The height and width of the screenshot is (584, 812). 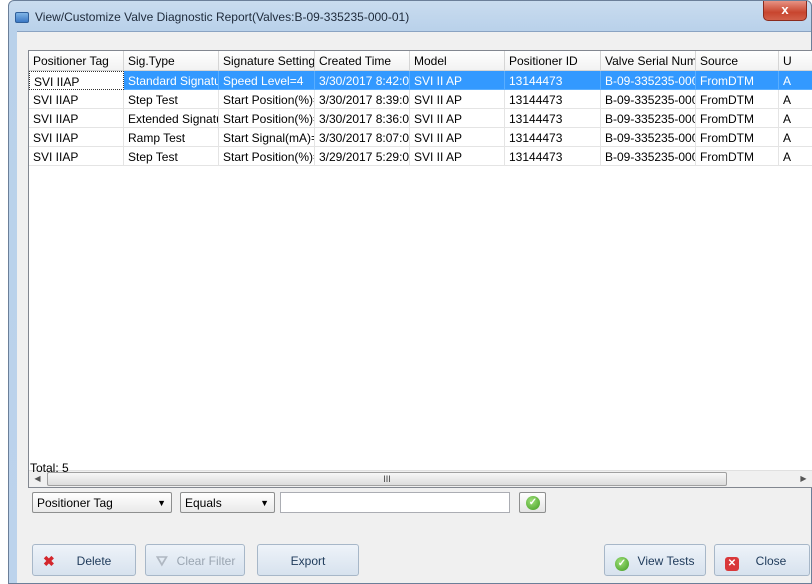 I want to click on close-button: ✕ Close, so click(x=762, y=560).